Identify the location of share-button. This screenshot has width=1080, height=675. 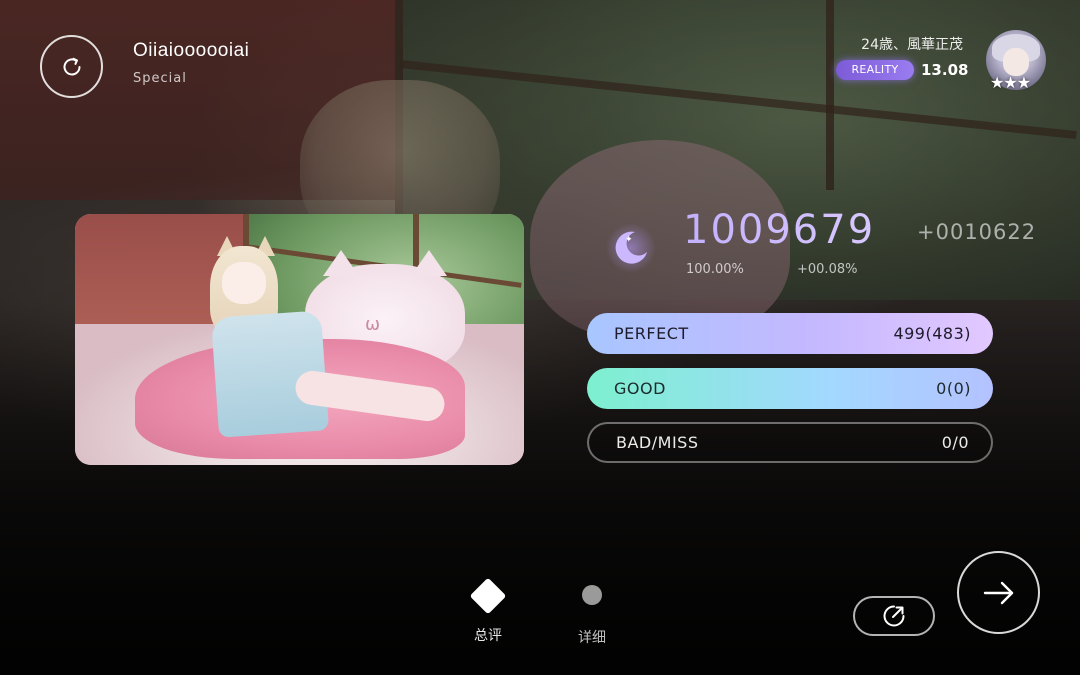
(894, 616).